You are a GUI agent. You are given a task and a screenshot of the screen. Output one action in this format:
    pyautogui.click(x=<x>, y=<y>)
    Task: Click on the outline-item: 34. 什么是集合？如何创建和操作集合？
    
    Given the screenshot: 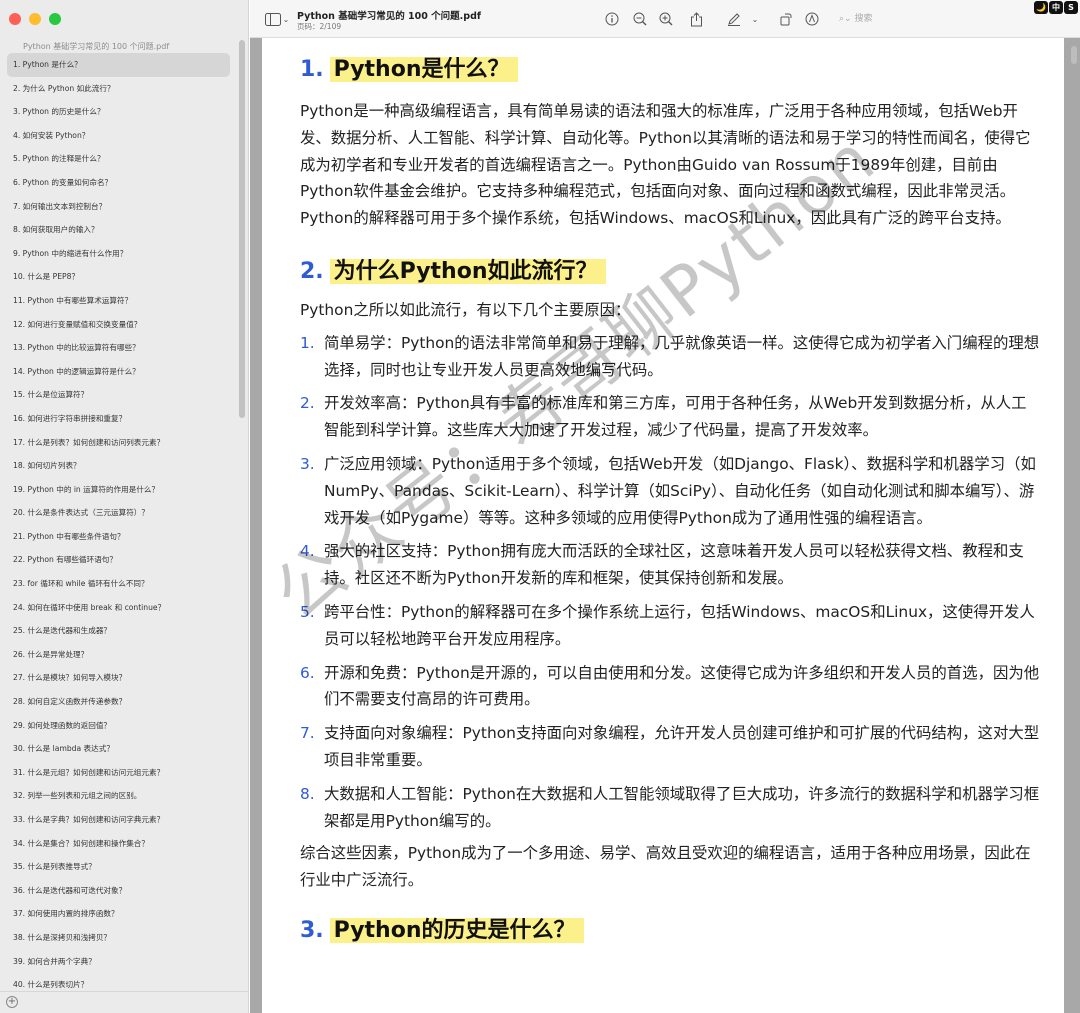 What is the action you would take?
    pyautogui.click(x=118, y=844)
    